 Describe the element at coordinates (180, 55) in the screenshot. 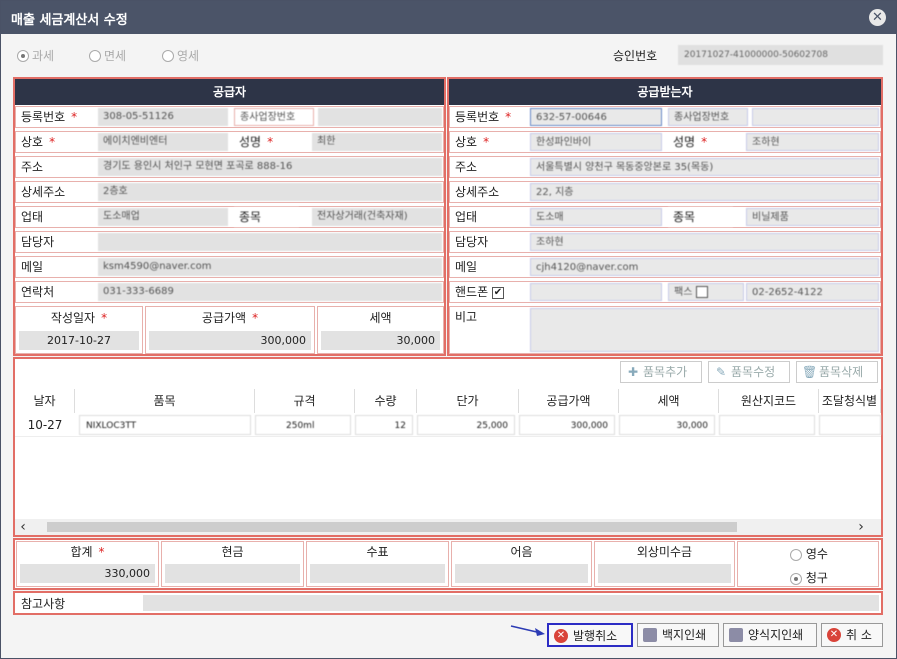

I see `tax-type-yeongse: 영세` at that location.